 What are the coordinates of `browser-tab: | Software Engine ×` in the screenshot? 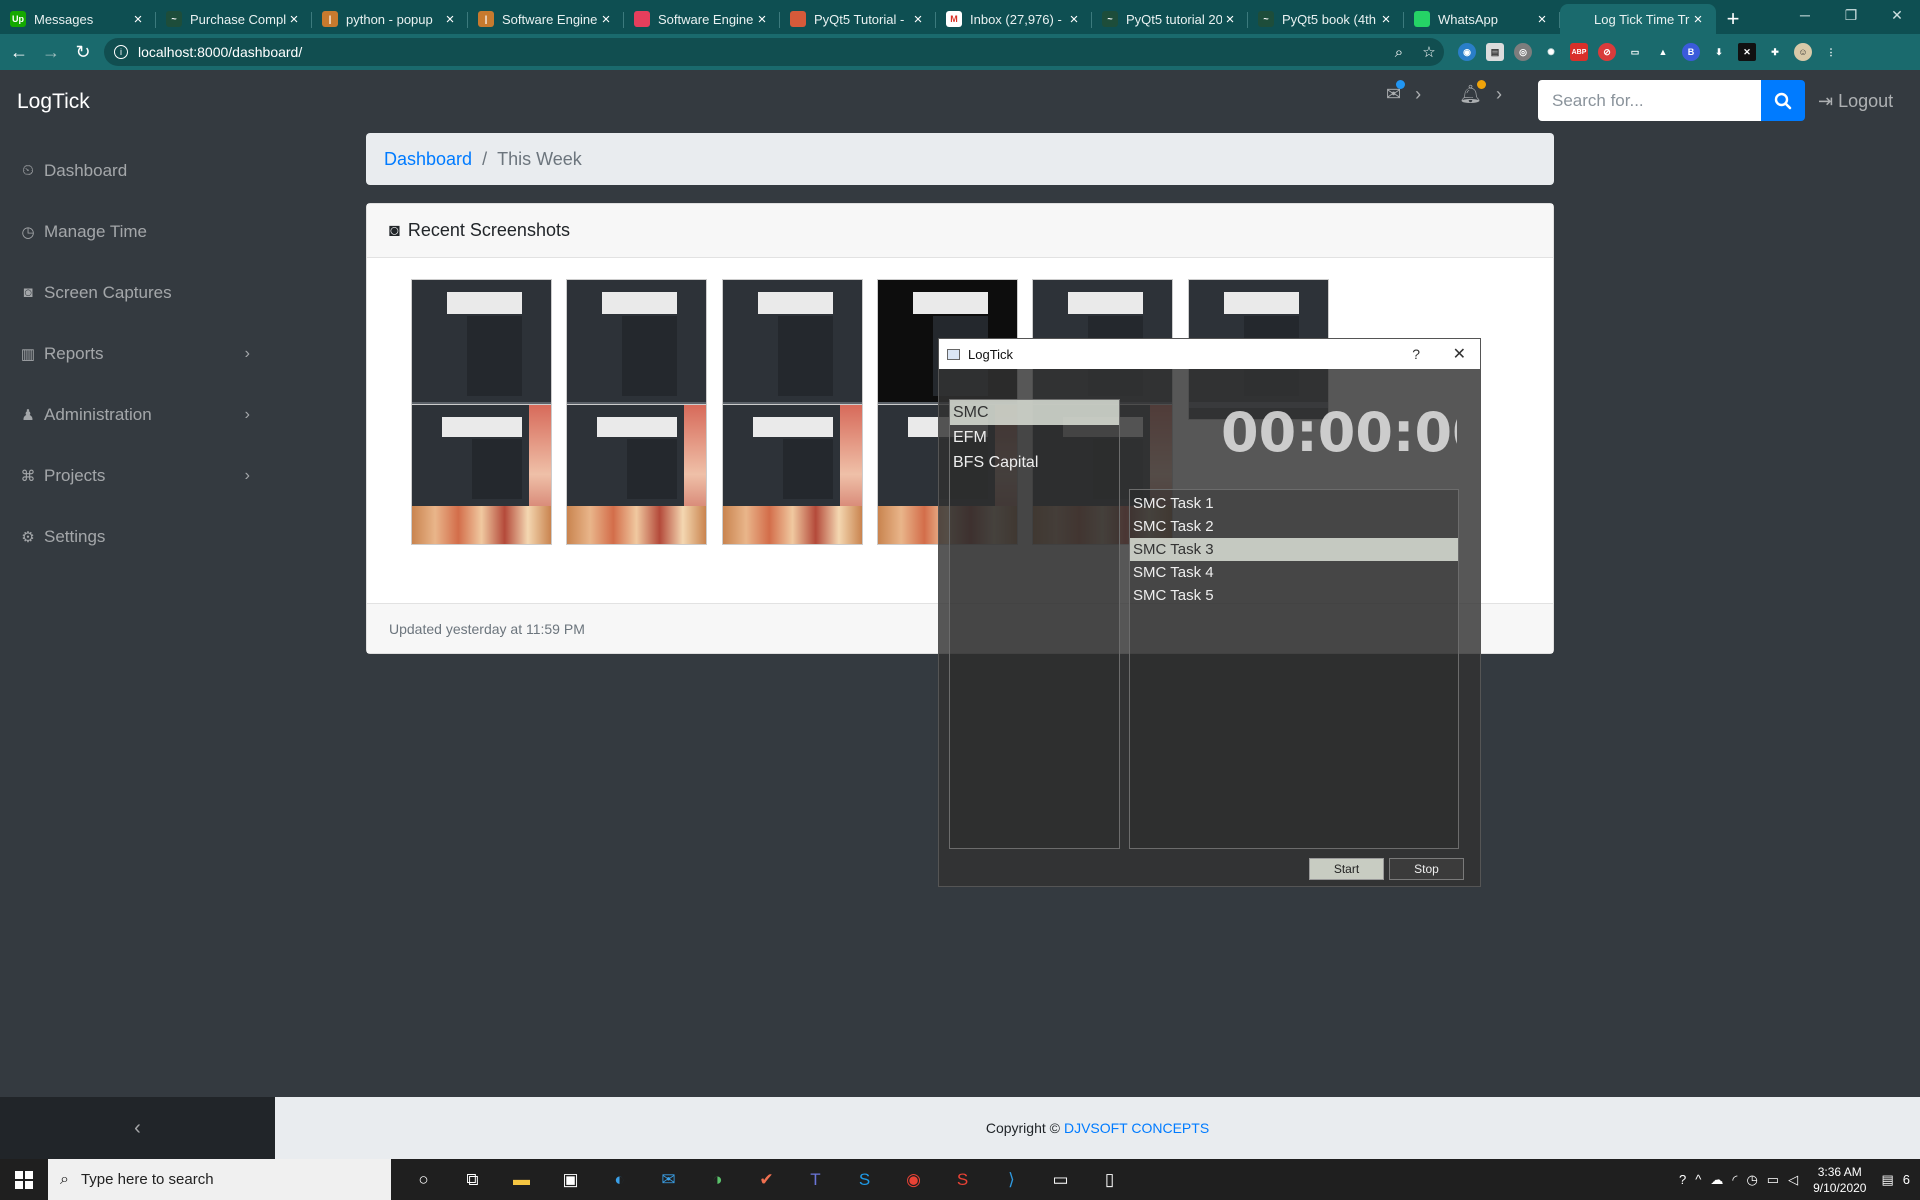 It's located at (546, 19).